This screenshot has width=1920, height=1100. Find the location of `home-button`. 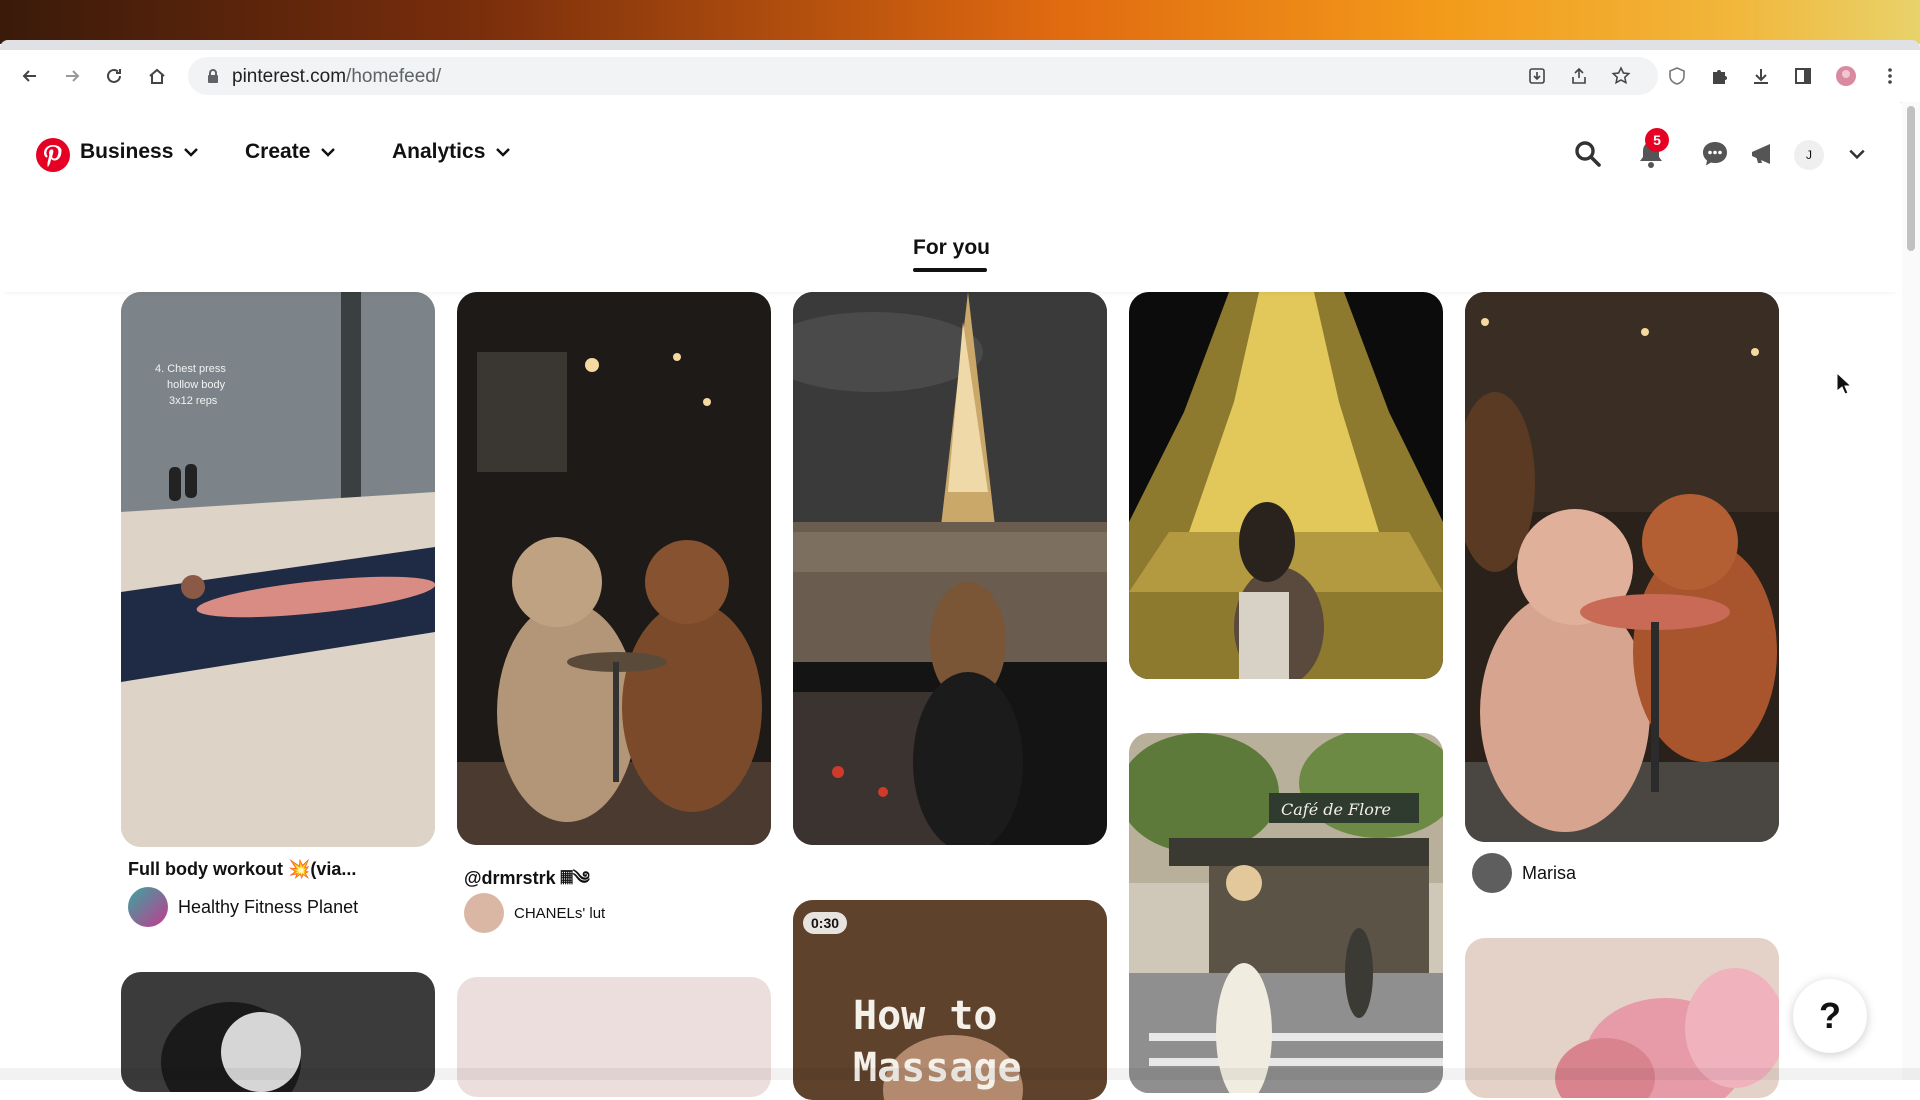

home-button is located at coordinates (157, 76).